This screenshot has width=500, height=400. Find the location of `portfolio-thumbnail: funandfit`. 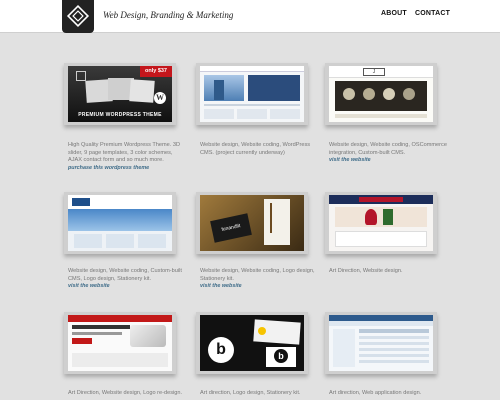

portfolio-thumbnail: funandfit is located at coordinates (252, 223).